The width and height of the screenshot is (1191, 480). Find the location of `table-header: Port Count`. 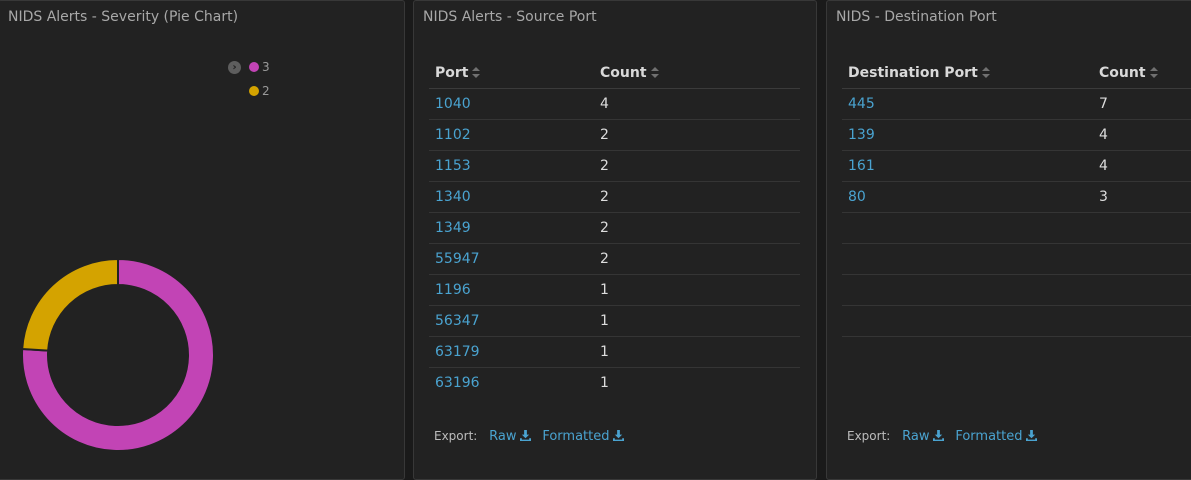

table-header: Port Count is located at coordinates (614, 73).